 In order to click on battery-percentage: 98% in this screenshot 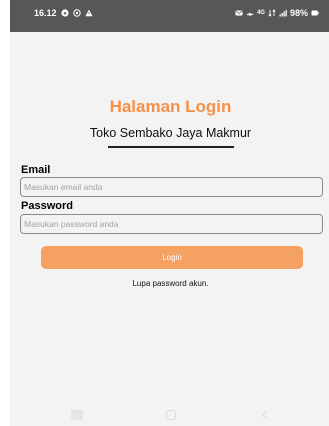, I will do `click(298, 13)`.